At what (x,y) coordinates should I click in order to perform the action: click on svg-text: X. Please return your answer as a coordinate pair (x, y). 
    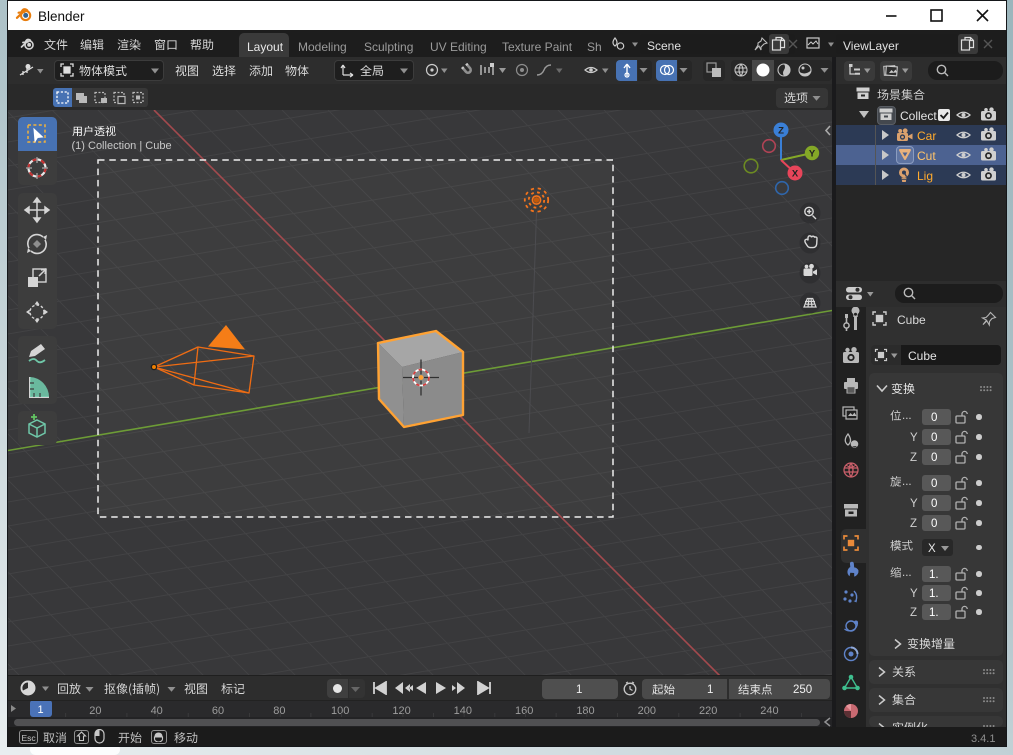
    Looking at the image, I should click on (795, 174).